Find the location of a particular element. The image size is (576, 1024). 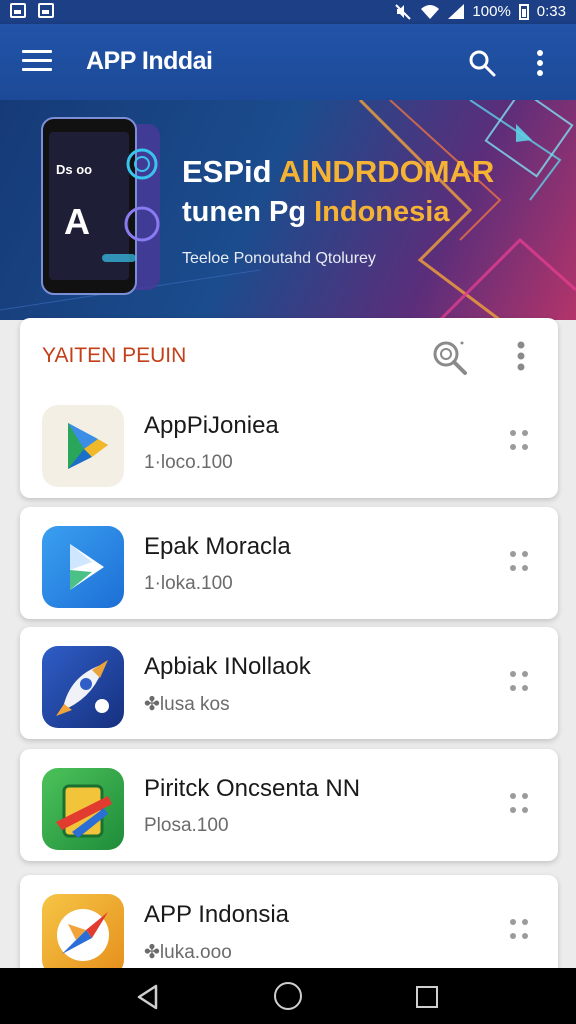

banner-title-line1: ESPid AlNDRDOMAR is located at coordinates (338, 172).